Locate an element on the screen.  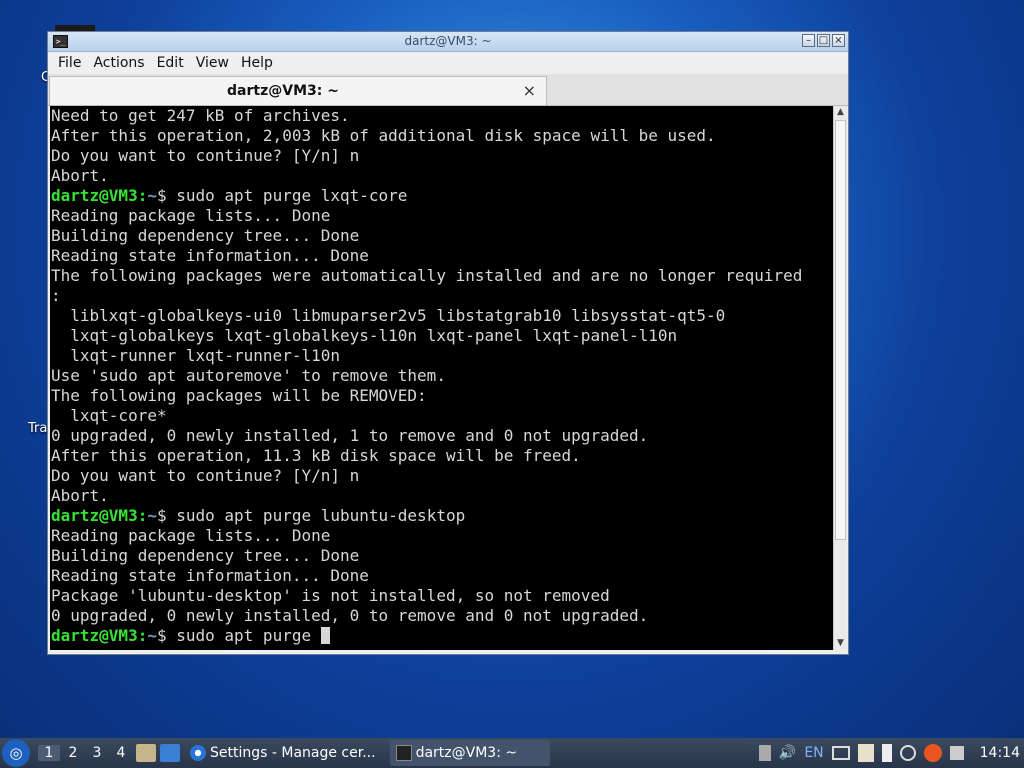
tab-title: dartz@VM3: ~ is located at coordinates (283, 91).